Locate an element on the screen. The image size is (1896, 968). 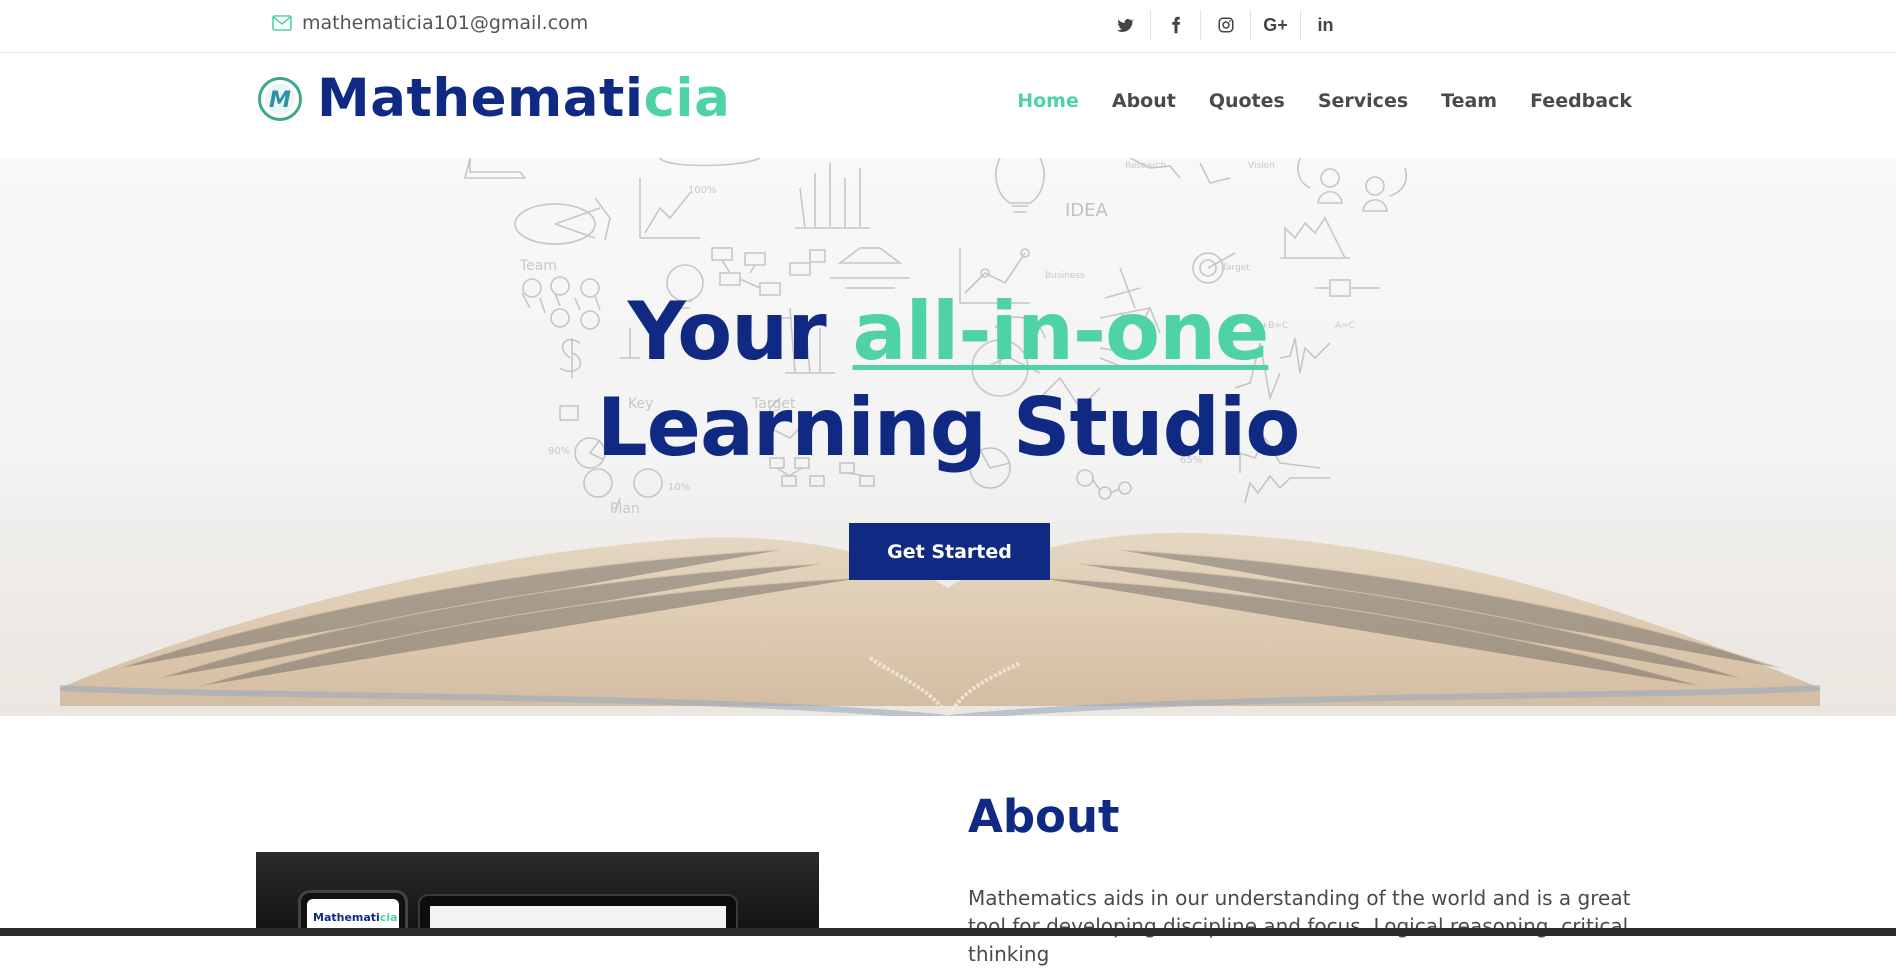
nav-quotes: Quotes is located at coordinates (1247, 101).